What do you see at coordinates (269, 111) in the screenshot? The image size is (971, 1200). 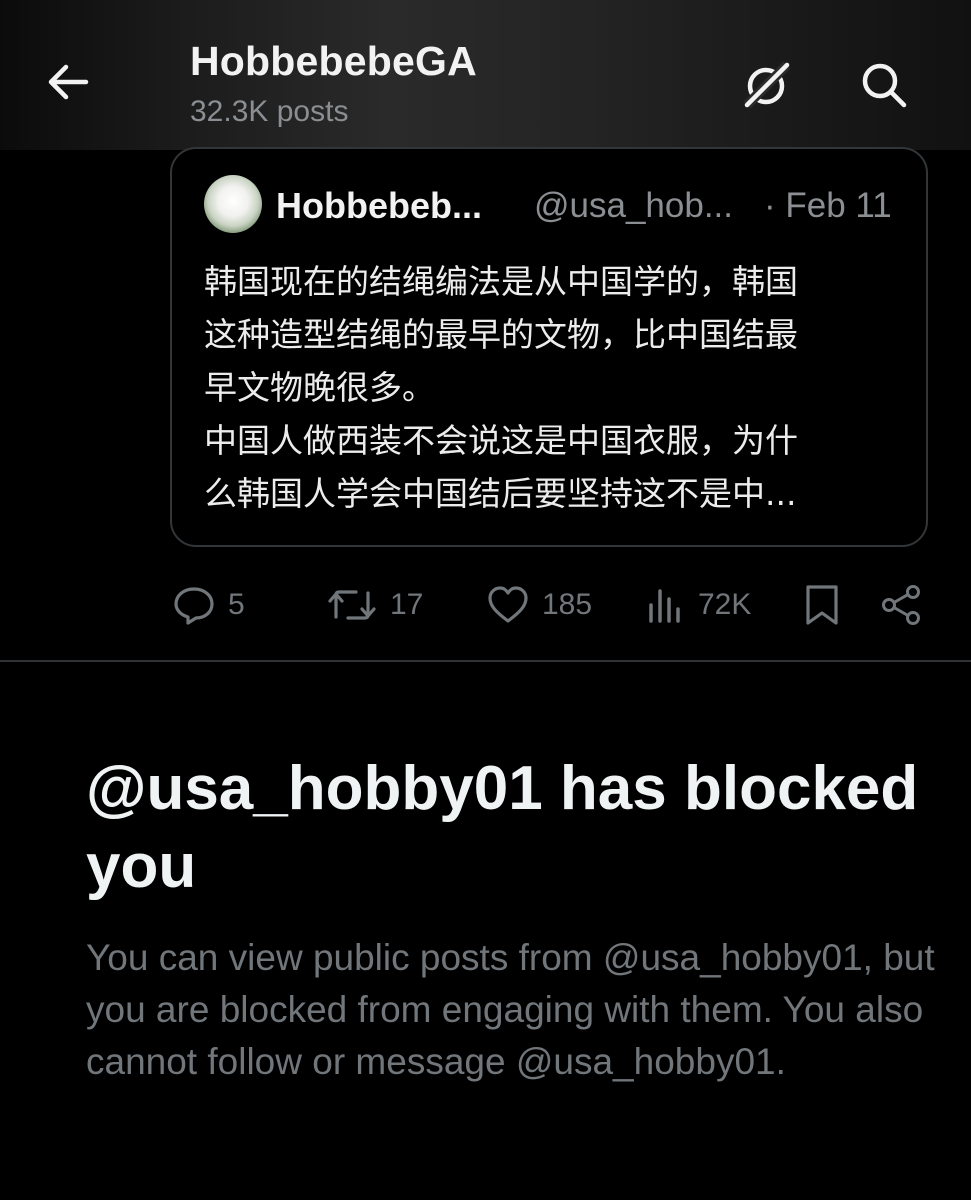 I see `post-count: 32.3K posts` at bounding box center [269, 111].